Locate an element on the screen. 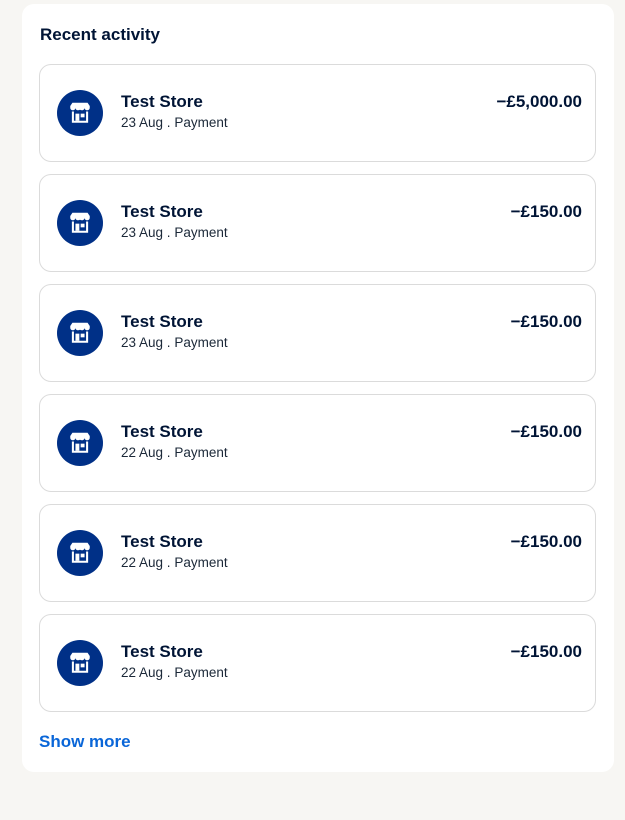  transaction-amount: −£5,000.00 is located at coordinates (539, 101).